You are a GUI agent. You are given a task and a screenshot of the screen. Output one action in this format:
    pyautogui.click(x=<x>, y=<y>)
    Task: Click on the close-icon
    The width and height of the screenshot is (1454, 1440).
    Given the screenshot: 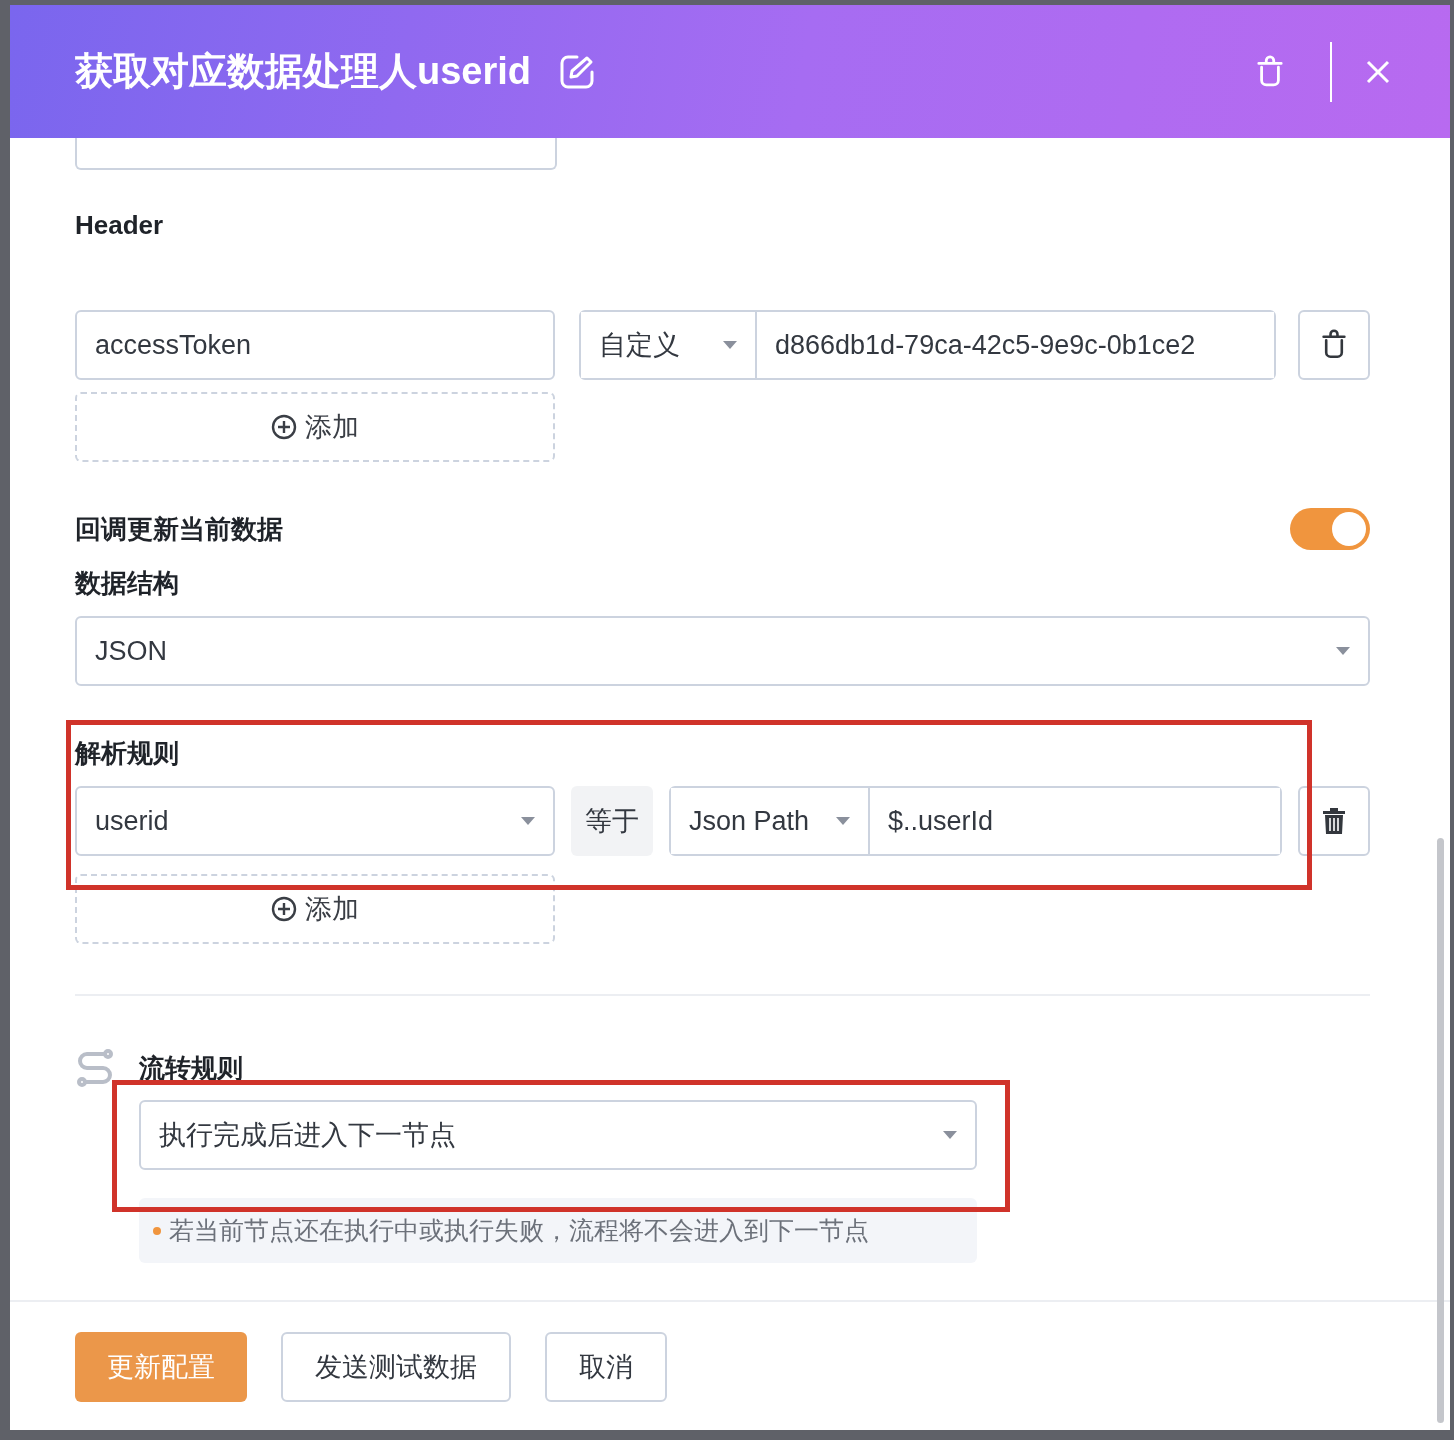 What is the action you would take?
    pyautogui.click(x=1378, y=71)
    